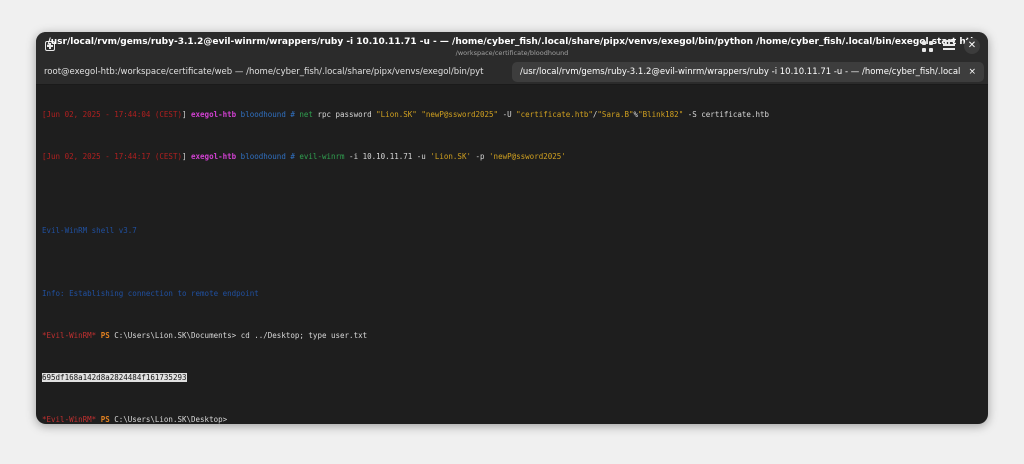  What do you see at coordinates (387, 156) in the screenshot?
I see `command-args: -i 10.10.11.71 -u` at bounding box center [387, 156].